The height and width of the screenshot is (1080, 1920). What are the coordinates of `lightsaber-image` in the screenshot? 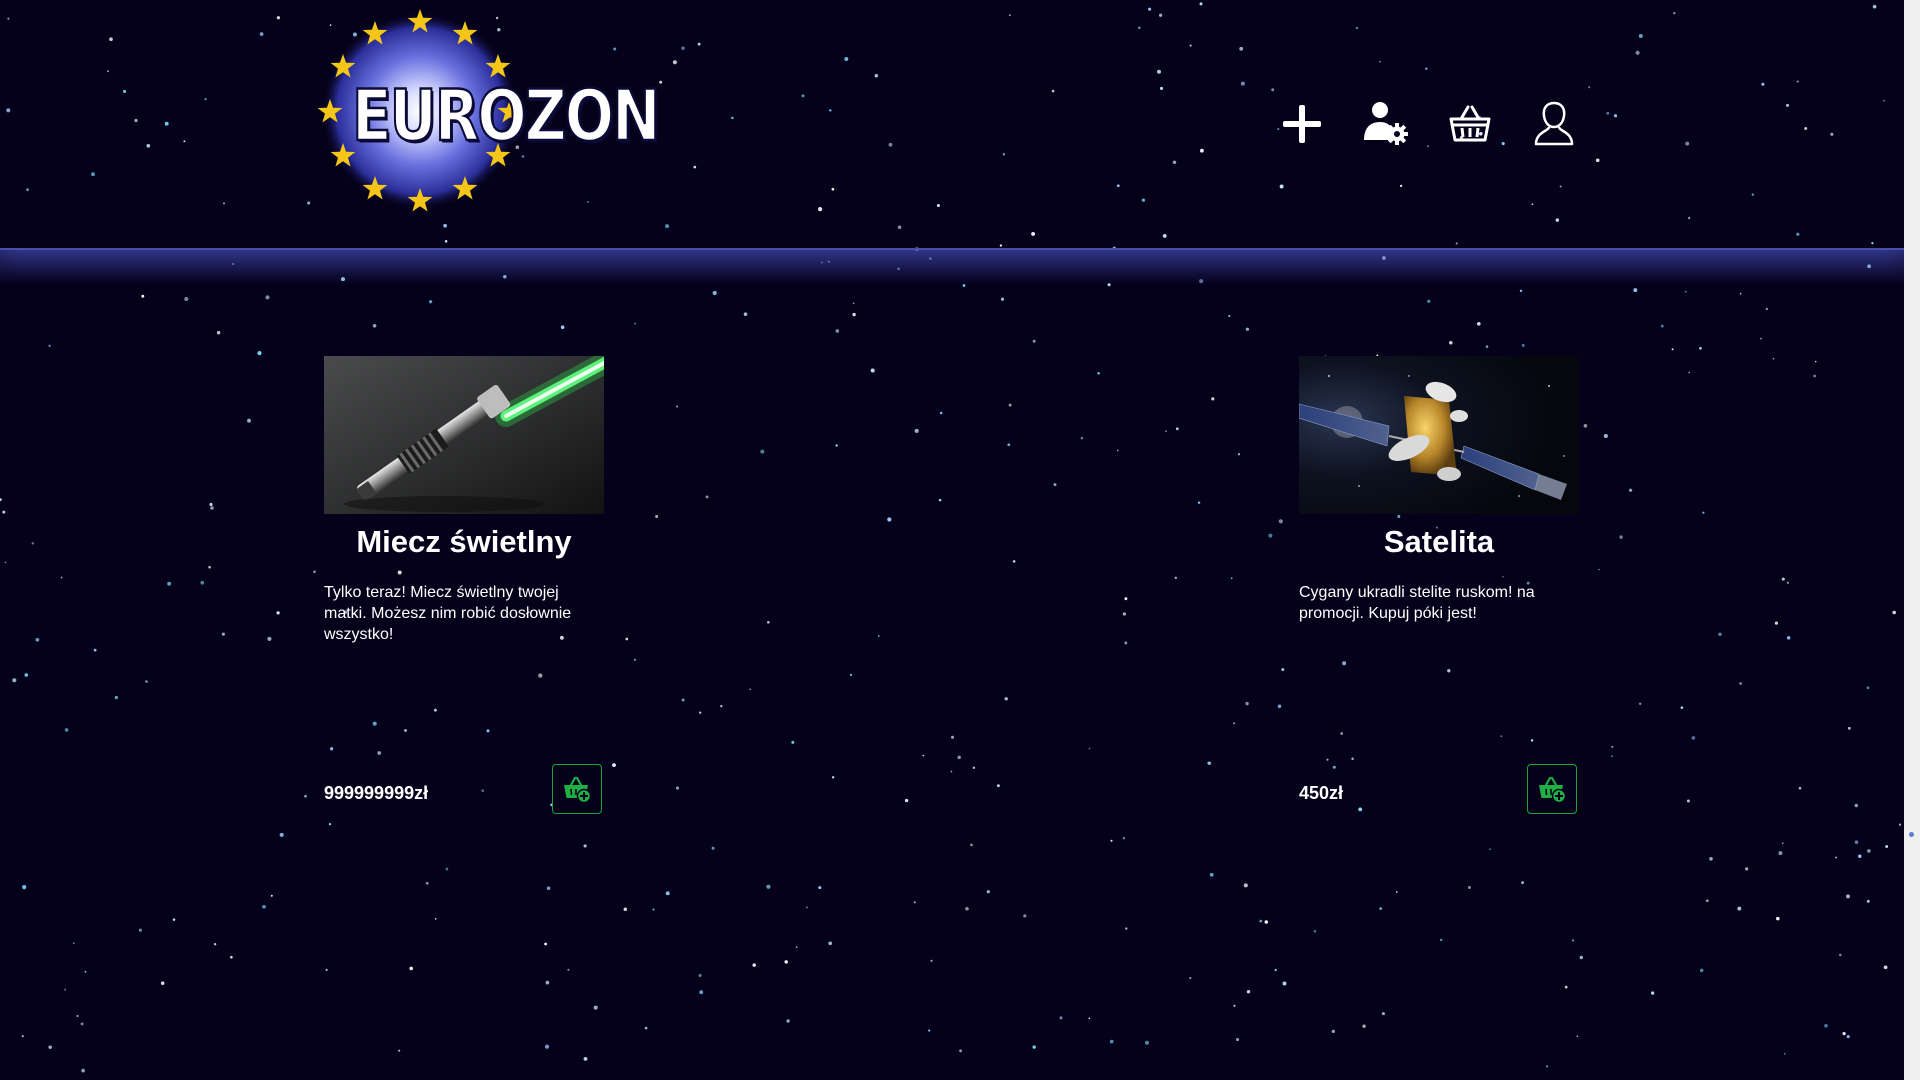 It's located at (464, 435).